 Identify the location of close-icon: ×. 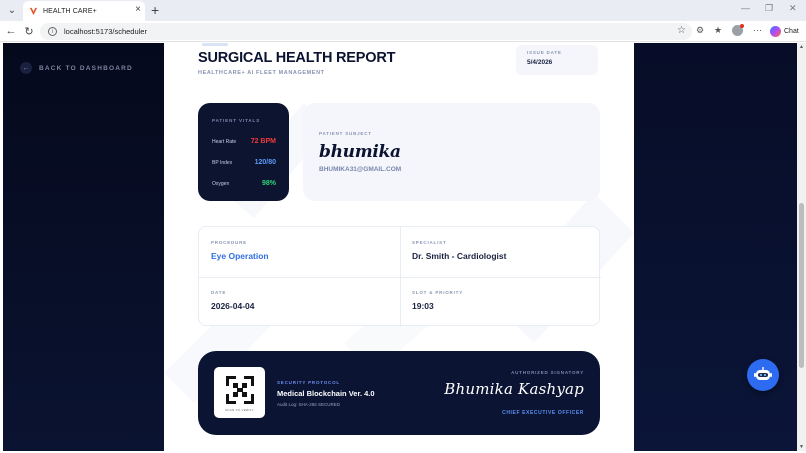
(138, 10).